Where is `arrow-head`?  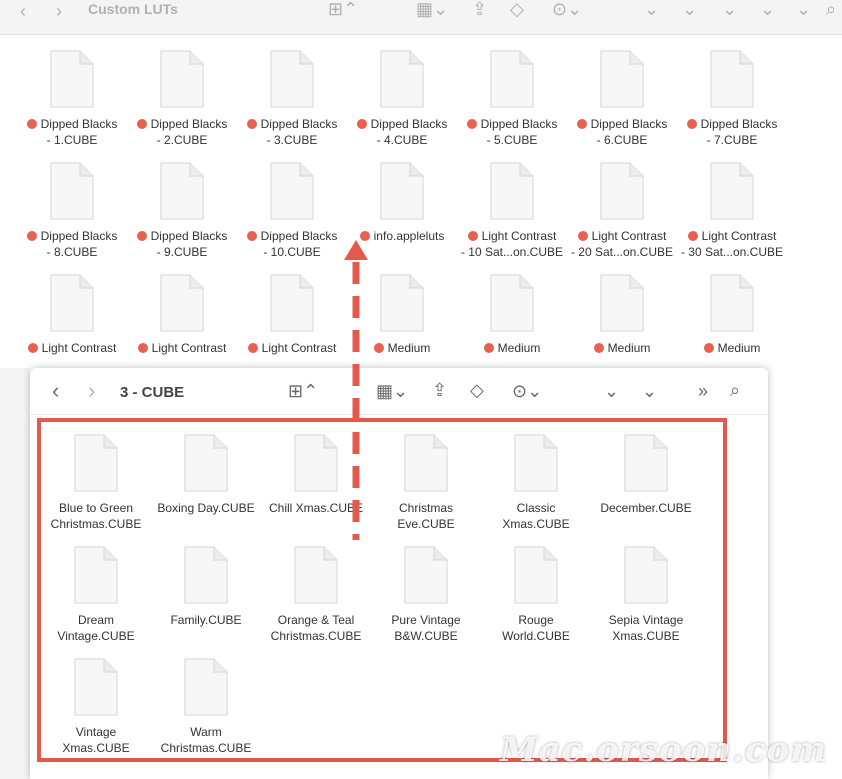
arrow-head is located at coordinates (356, 250).